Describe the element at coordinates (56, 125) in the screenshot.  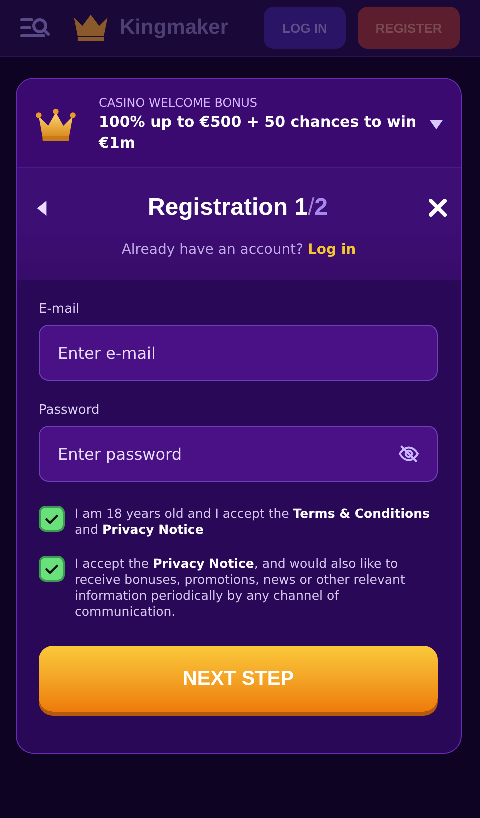
I see `crown-icon` at that location.